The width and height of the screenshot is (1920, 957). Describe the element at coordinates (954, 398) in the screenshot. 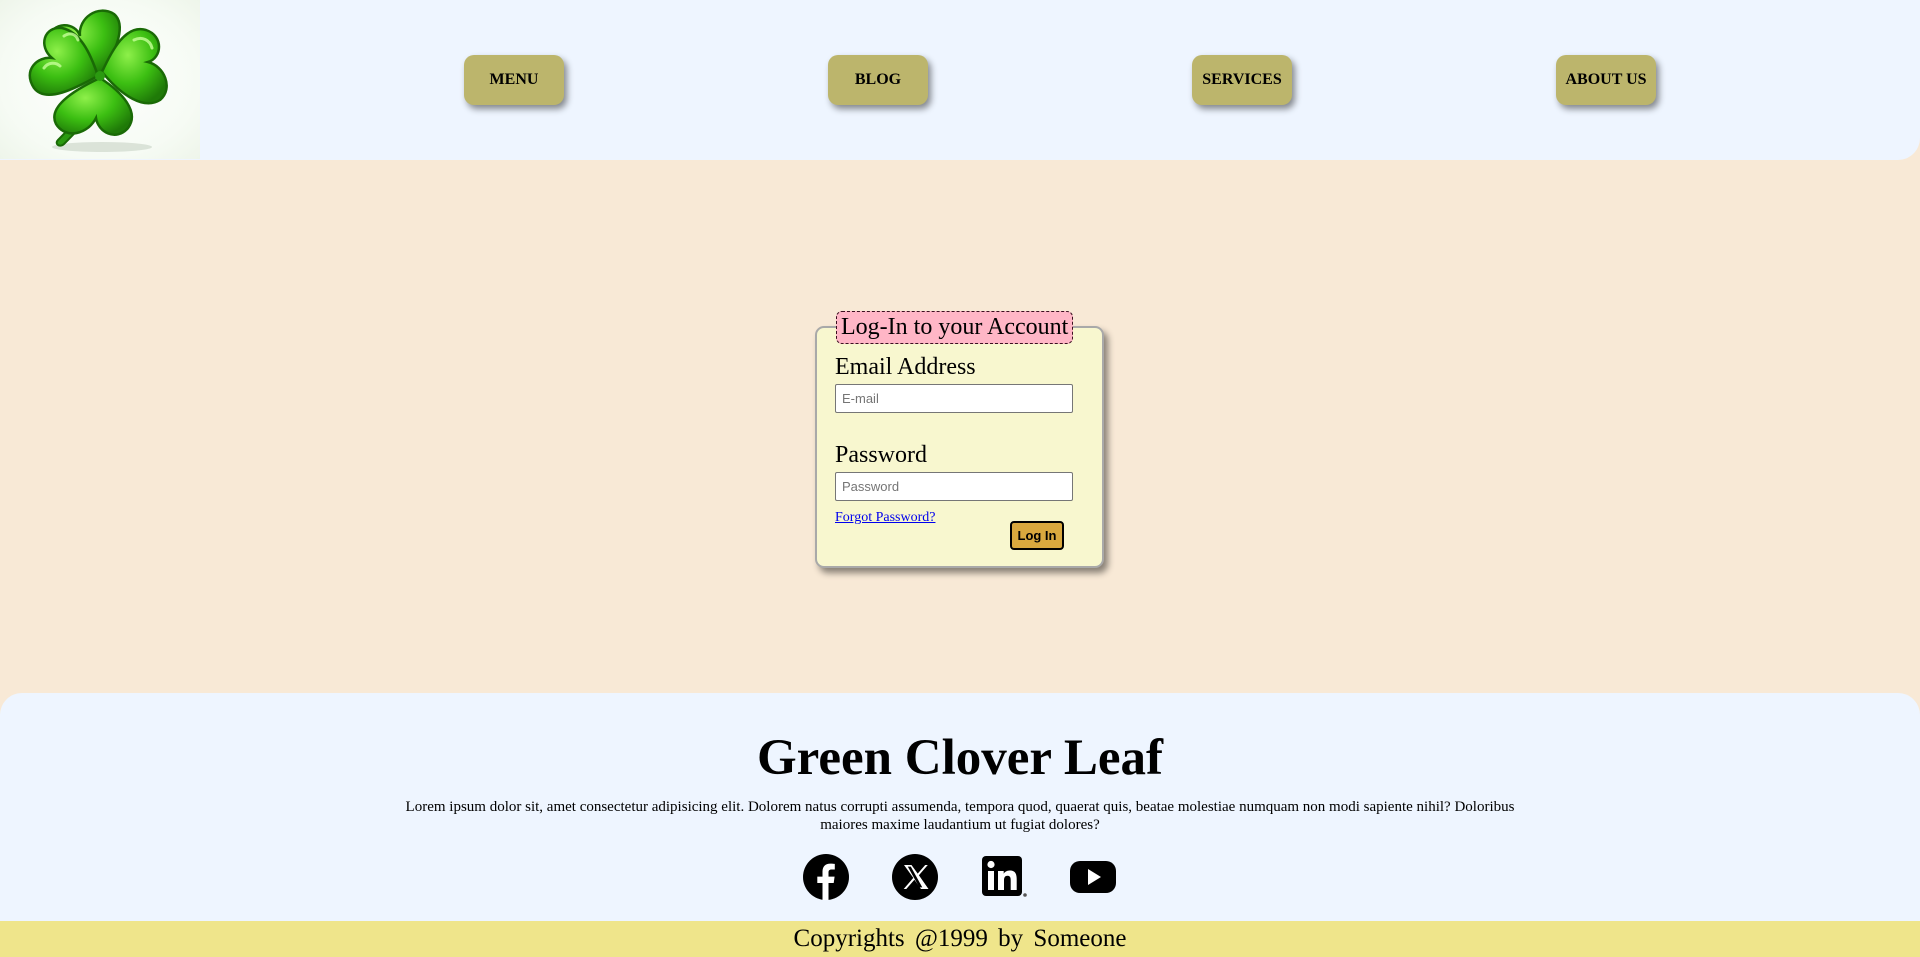

I see `email-field` at that location.